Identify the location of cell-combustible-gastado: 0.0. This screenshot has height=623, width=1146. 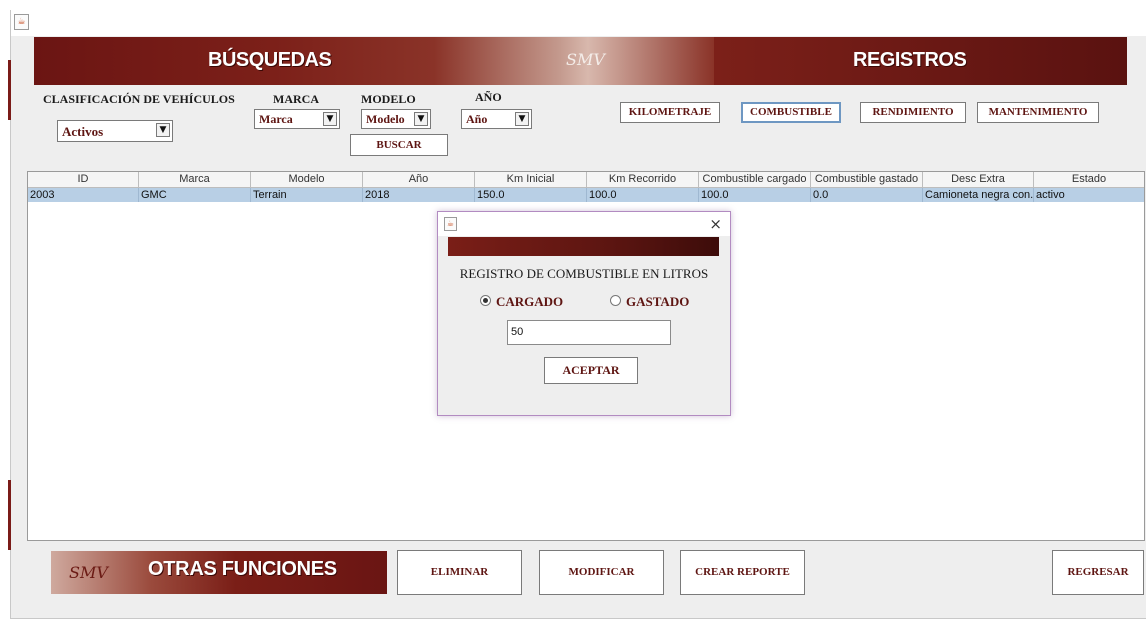
(867, 195).